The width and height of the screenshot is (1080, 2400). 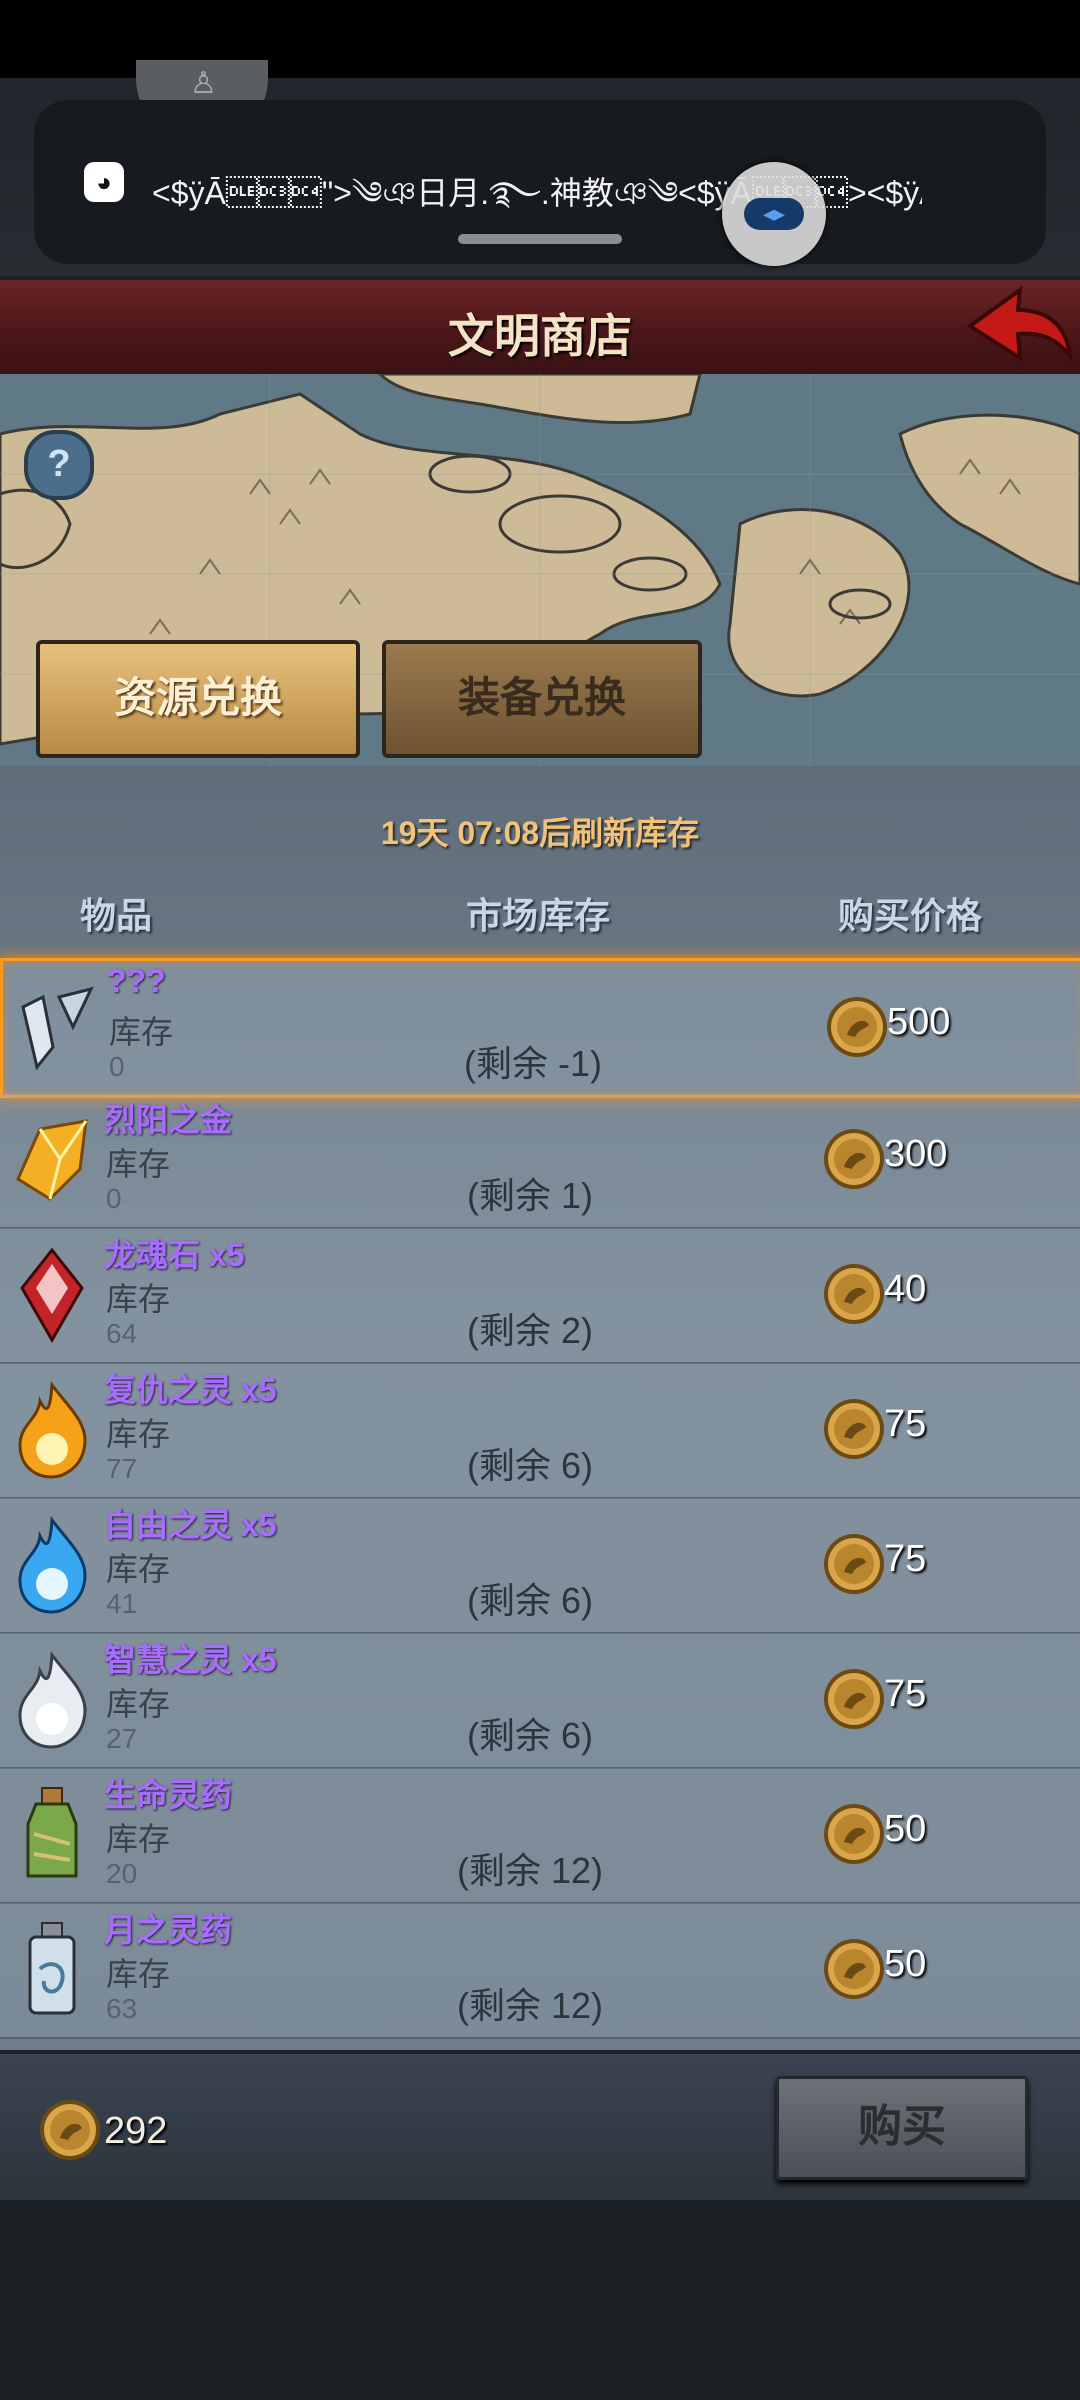 What do you see at coordinates (52, 1564) in the screenshot?
I see `blue-spirit-icon` at bounding box center [52, 1564].